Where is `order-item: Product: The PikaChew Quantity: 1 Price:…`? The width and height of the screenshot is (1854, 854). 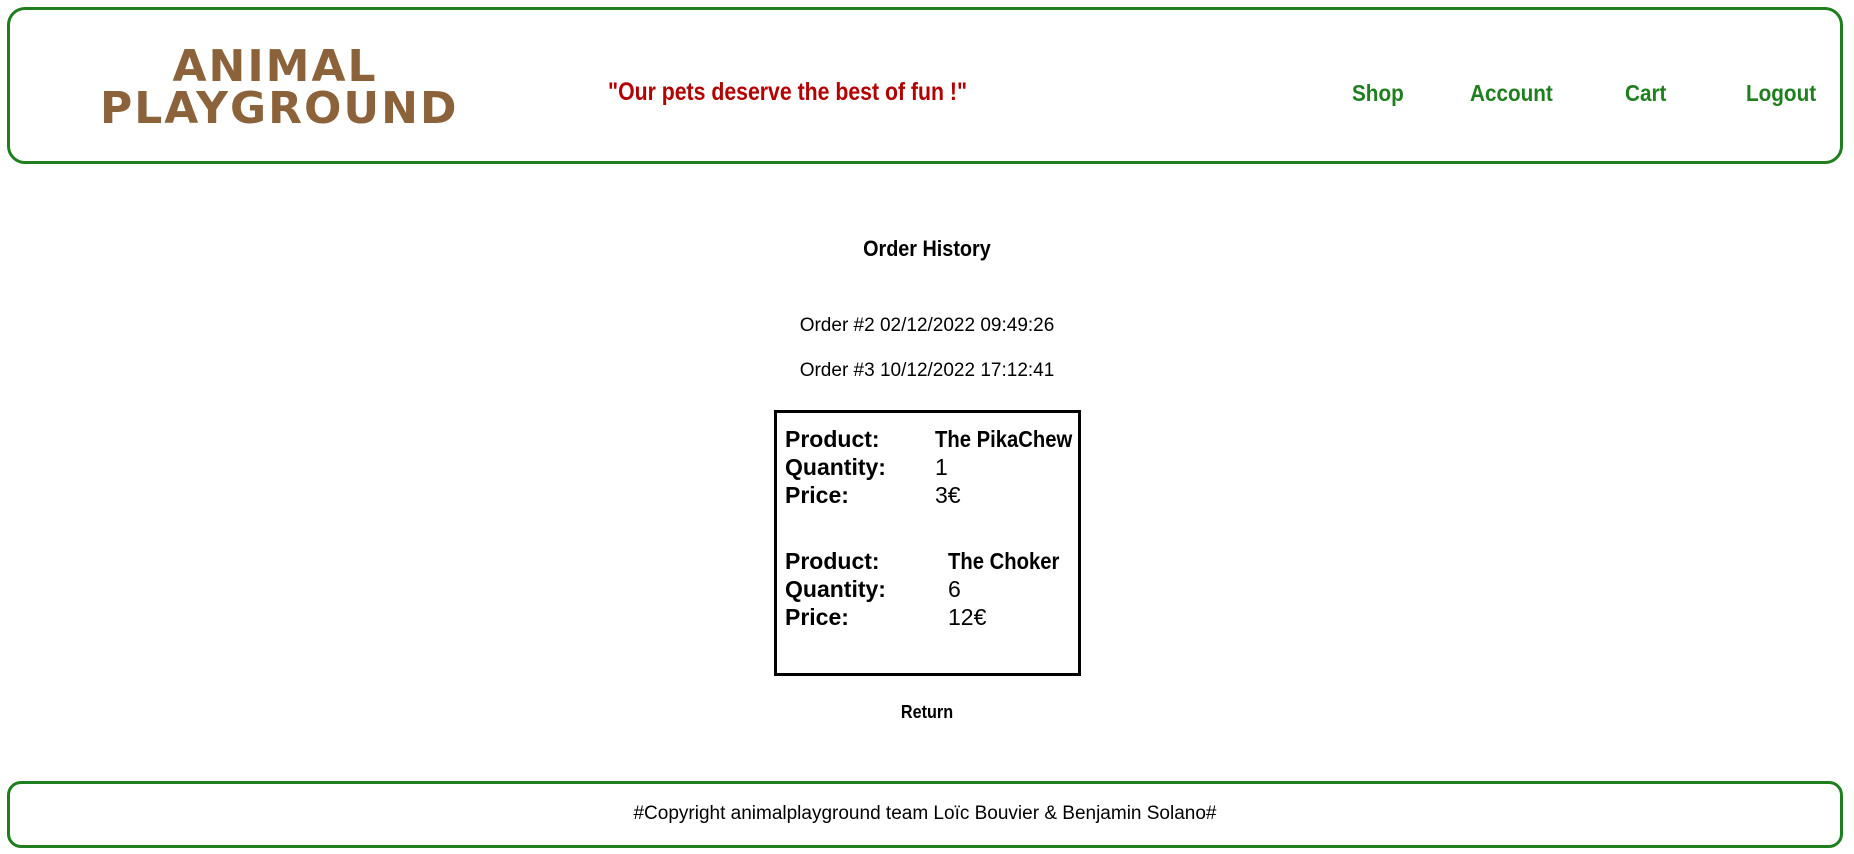 order-item: Product: The PikaChew Quantity: 1 Price:… is located at coordinates (930, 467).